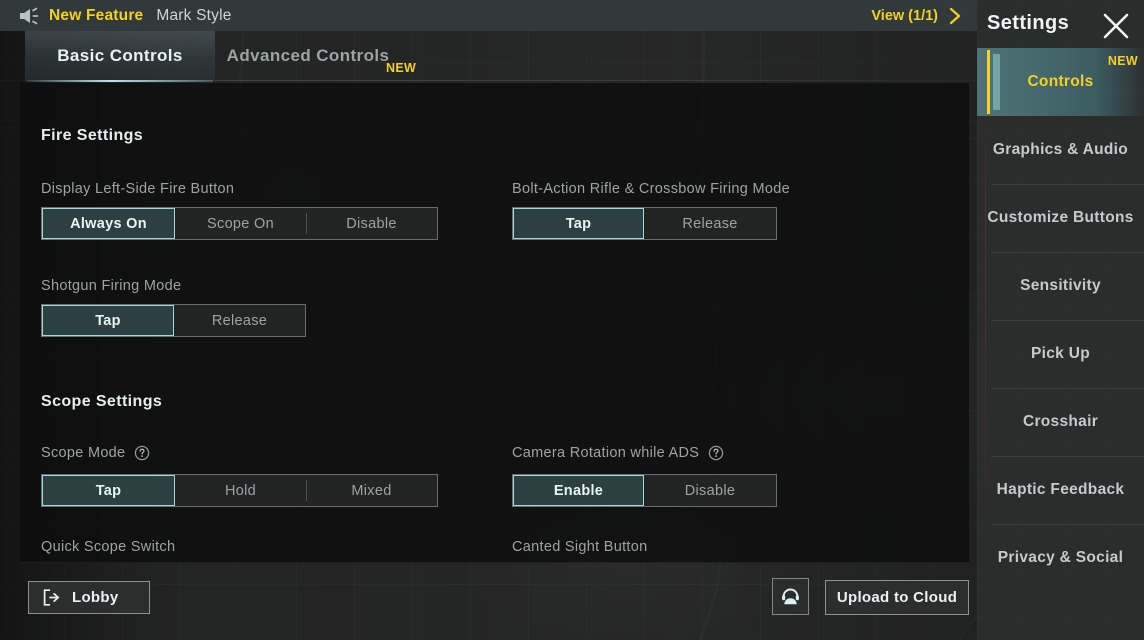 This screenshot has height=640, width=1144. I want to click on label-canted-sight-button: Canted Sight Button, so click(580, 547).